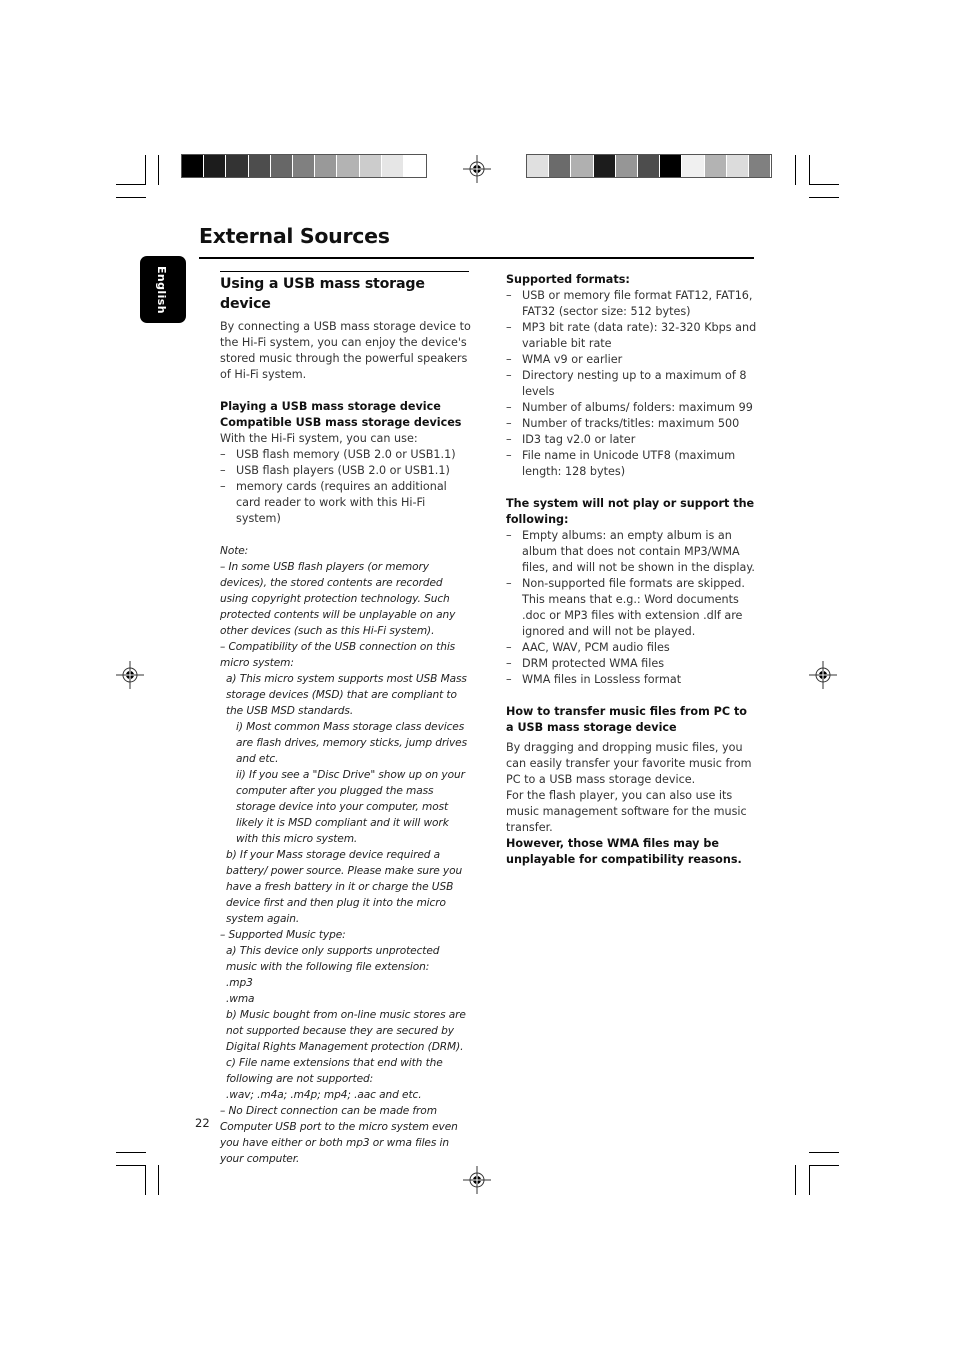 The height and width of the screenshot is (1351, 954). Describe the element at coordinates (632, 424) in the screenshot. I see `list-item: Number of tracks/titles: maximum 500` at that location.